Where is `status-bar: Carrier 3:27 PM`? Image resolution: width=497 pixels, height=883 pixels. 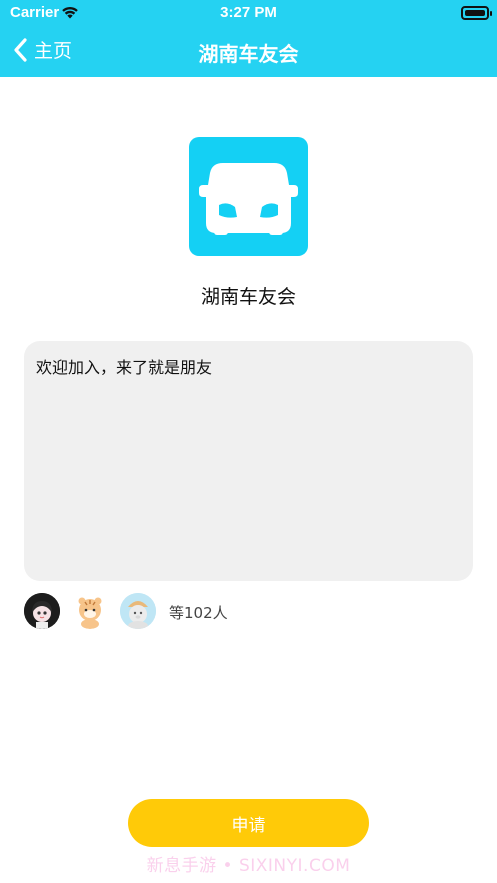 status-bar: Carrier 3:27 PM is located at coordinates (248, 13).